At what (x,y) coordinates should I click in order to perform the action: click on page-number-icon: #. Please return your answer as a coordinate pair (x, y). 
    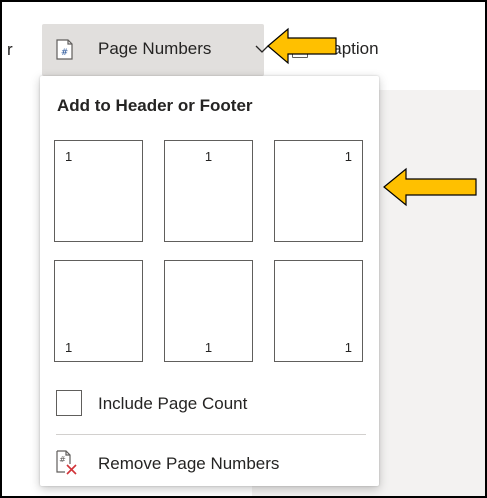
    Looking at the image, I should click on (64, 49).